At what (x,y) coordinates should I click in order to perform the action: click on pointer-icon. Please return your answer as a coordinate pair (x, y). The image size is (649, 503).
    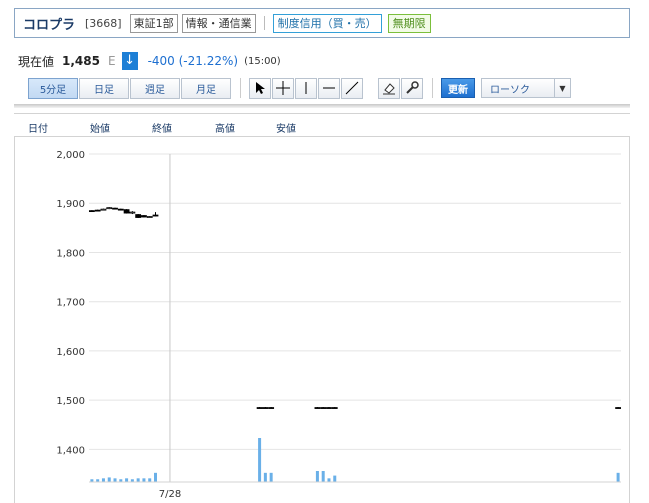
    Looking at the image, I should click on (260, 88).